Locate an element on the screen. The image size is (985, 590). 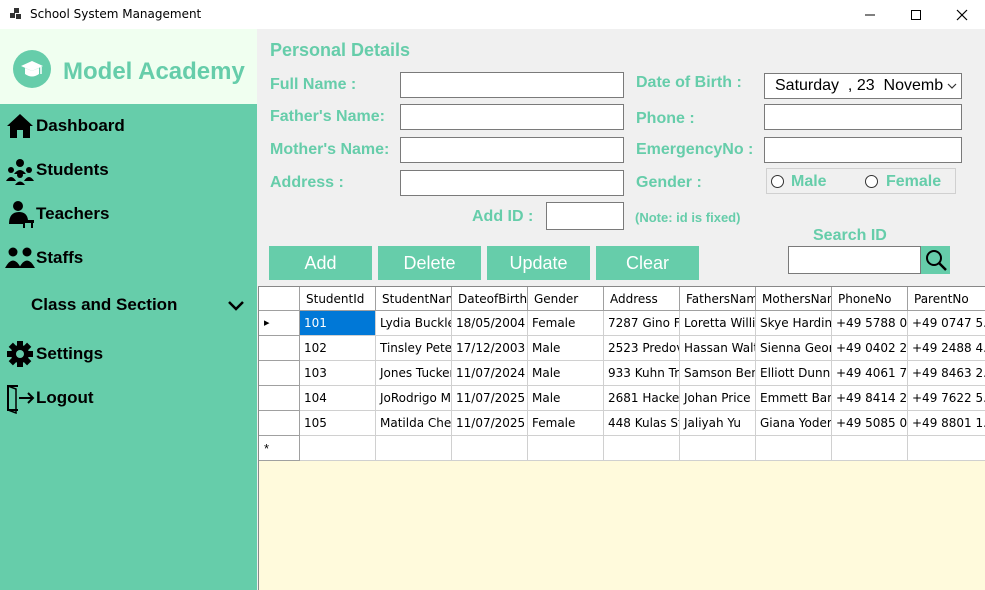
column-header: PhoneNo is located at coordinates (870, 299).